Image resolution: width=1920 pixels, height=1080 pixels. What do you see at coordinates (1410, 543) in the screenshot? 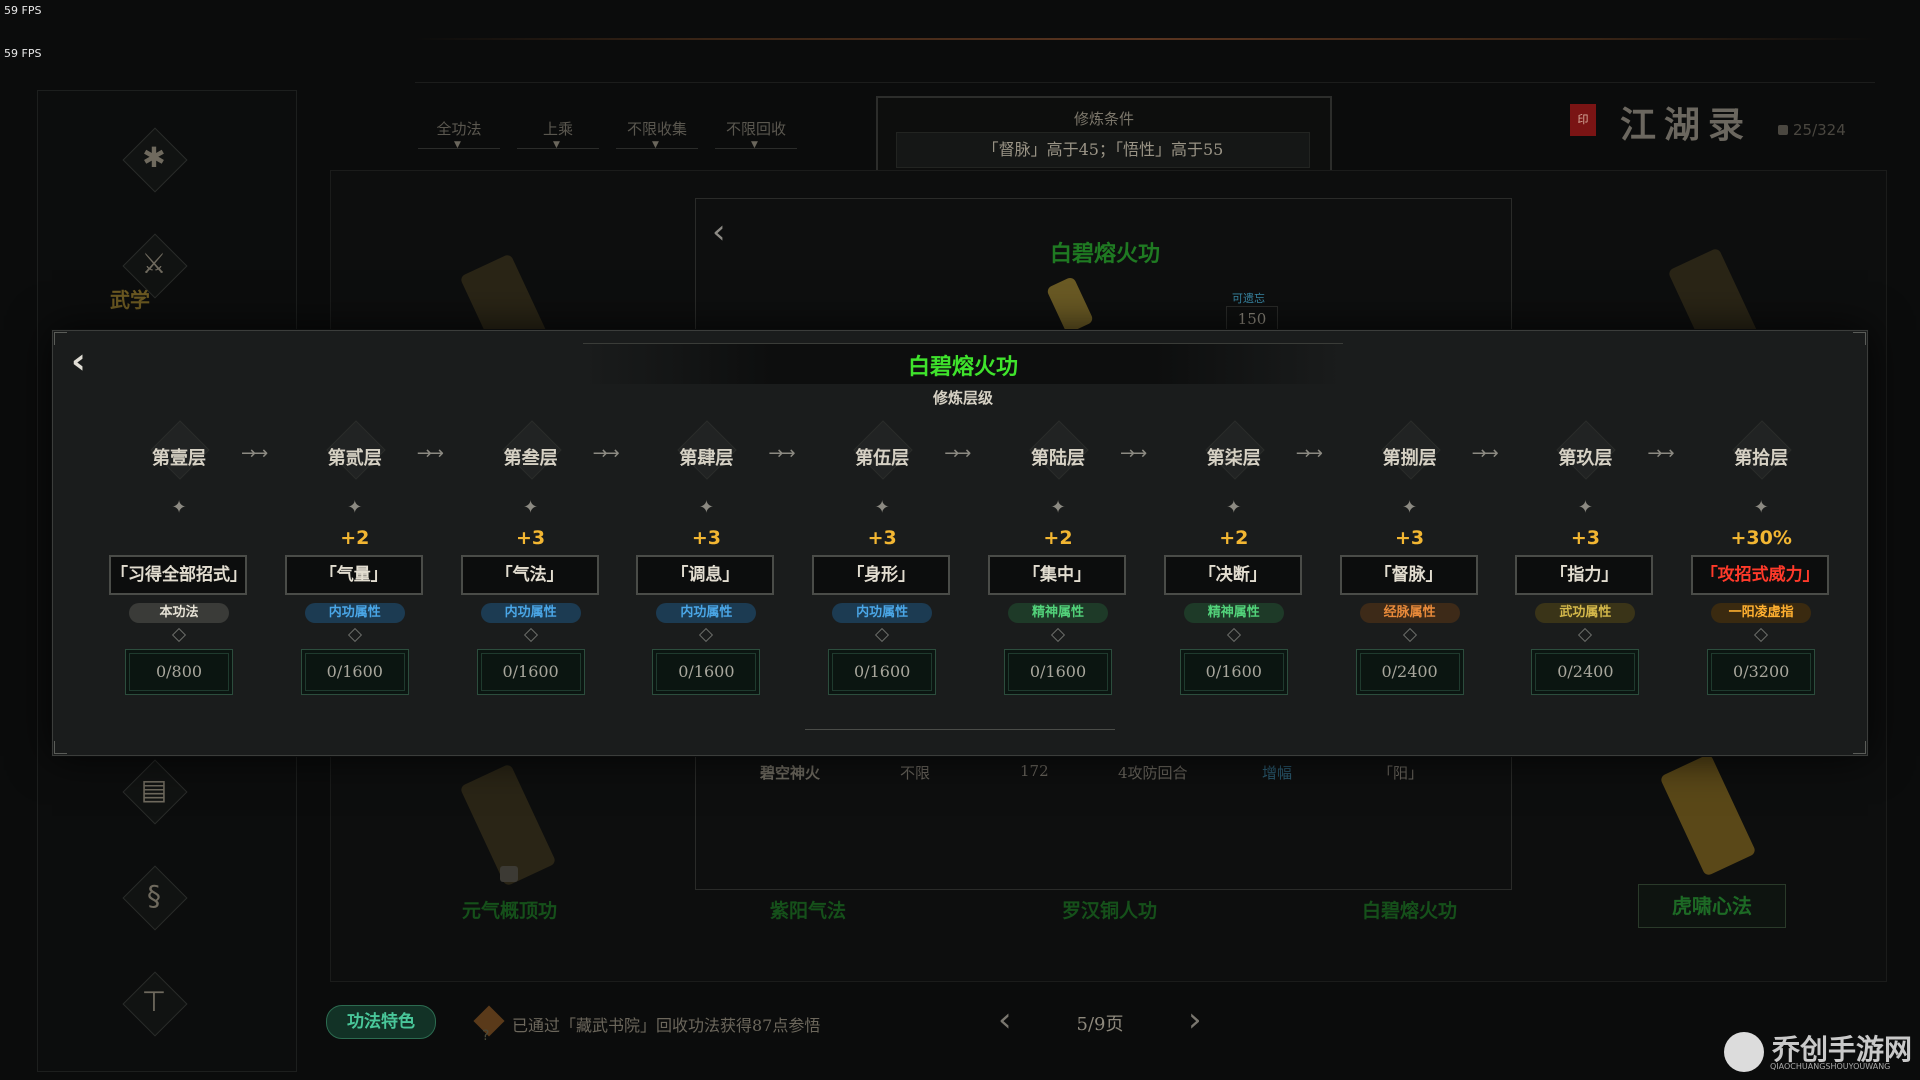
I see `level-column: 第捌层 ✦ +3 「督脉」 经脉属性 0/2400` at bounding box center [1410, 543].